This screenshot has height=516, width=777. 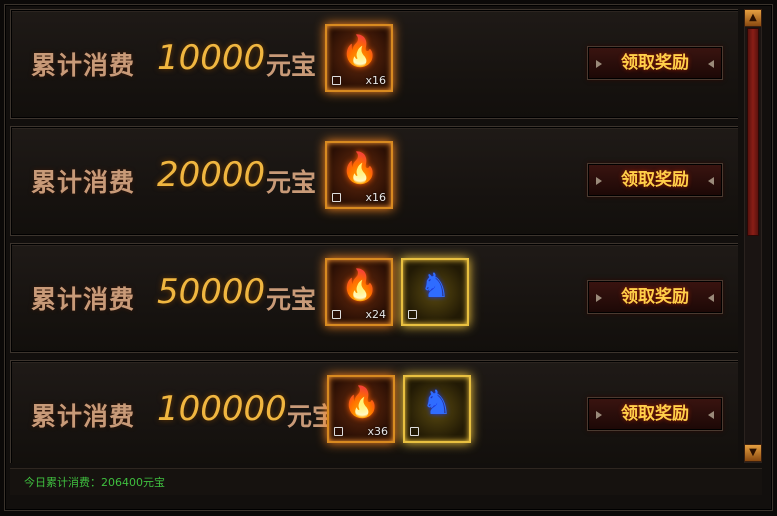 What do you see at coordinates (375, 314) in the screenshot?
I see `item-count: x24` at bounding box center [375, 314].